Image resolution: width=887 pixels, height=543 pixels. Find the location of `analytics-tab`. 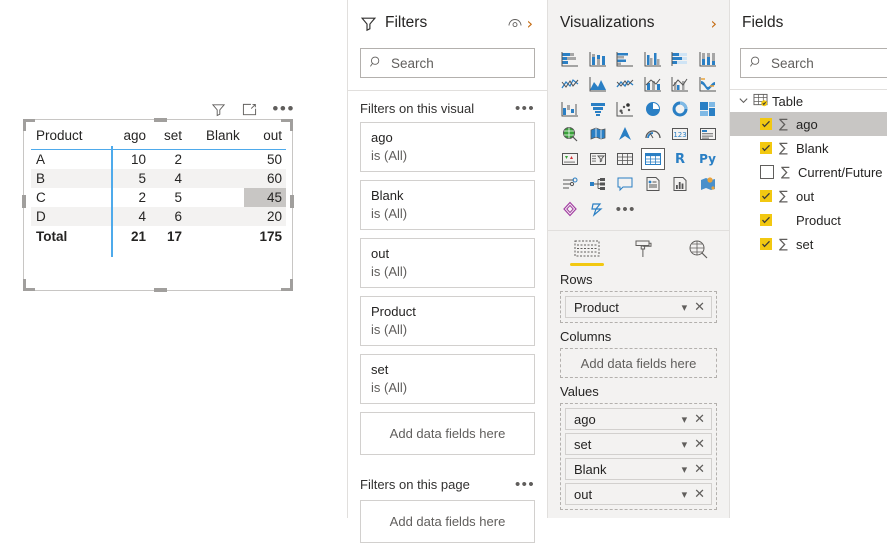

analytics-tab is located at coordinates (699, 252).